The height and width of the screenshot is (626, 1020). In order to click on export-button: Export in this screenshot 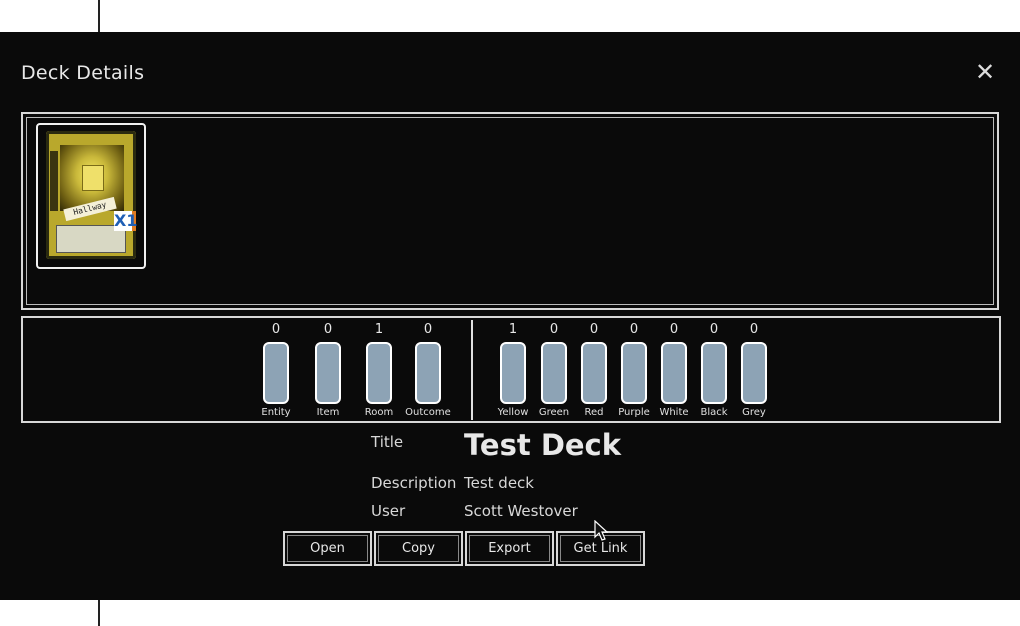, I will do `click(509, 548)`.